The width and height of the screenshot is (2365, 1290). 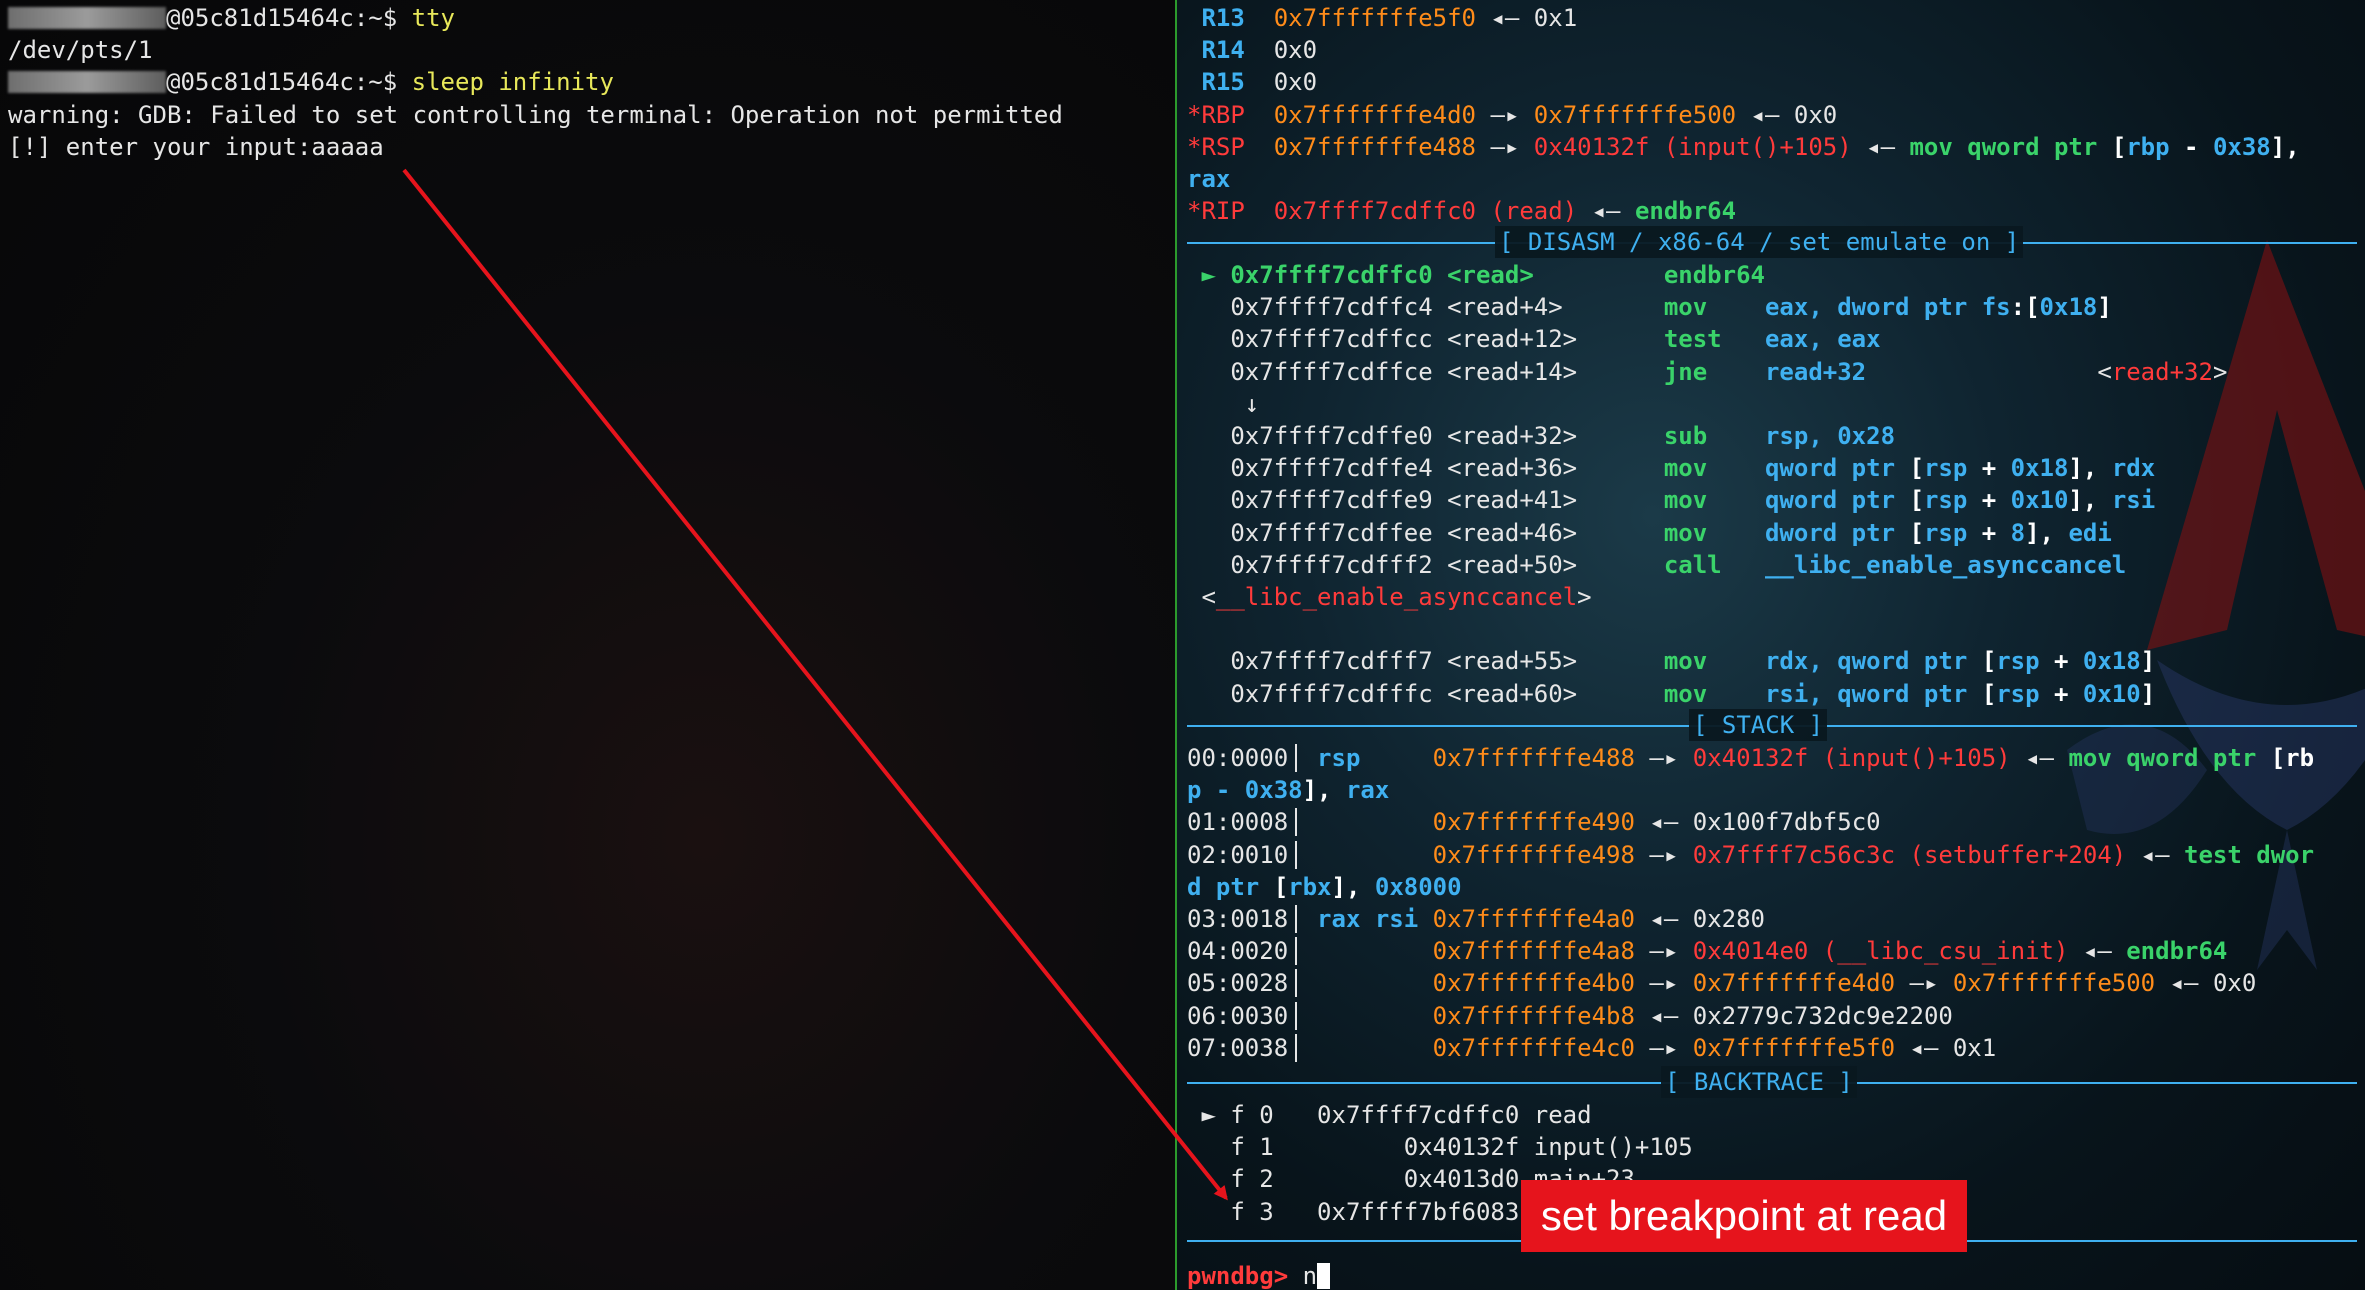 I want to click on register-text: ◂— 0x1, so click(x=1527, y=18).